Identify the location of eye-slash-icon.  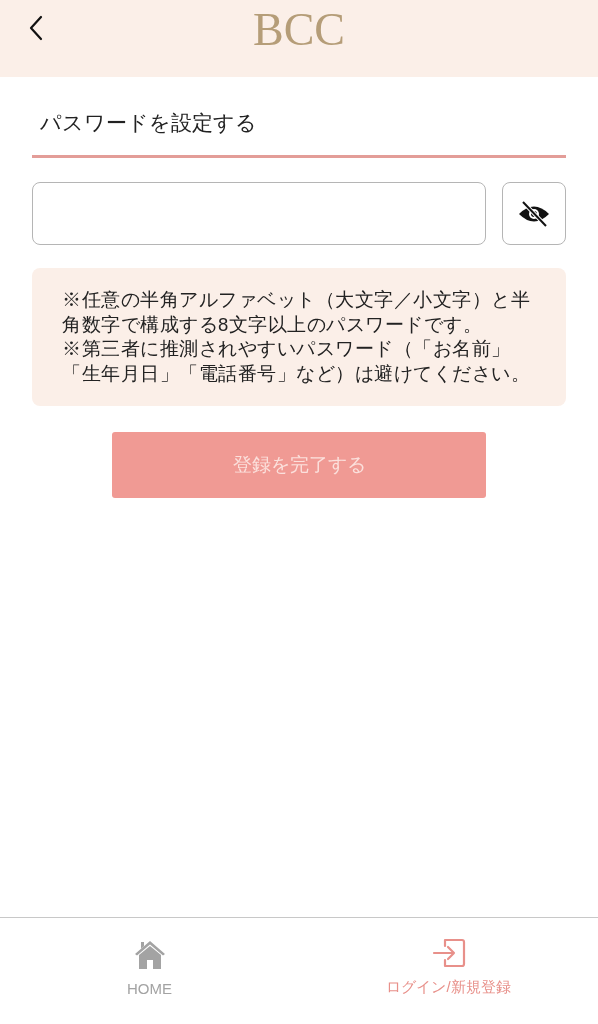
(534, 213).